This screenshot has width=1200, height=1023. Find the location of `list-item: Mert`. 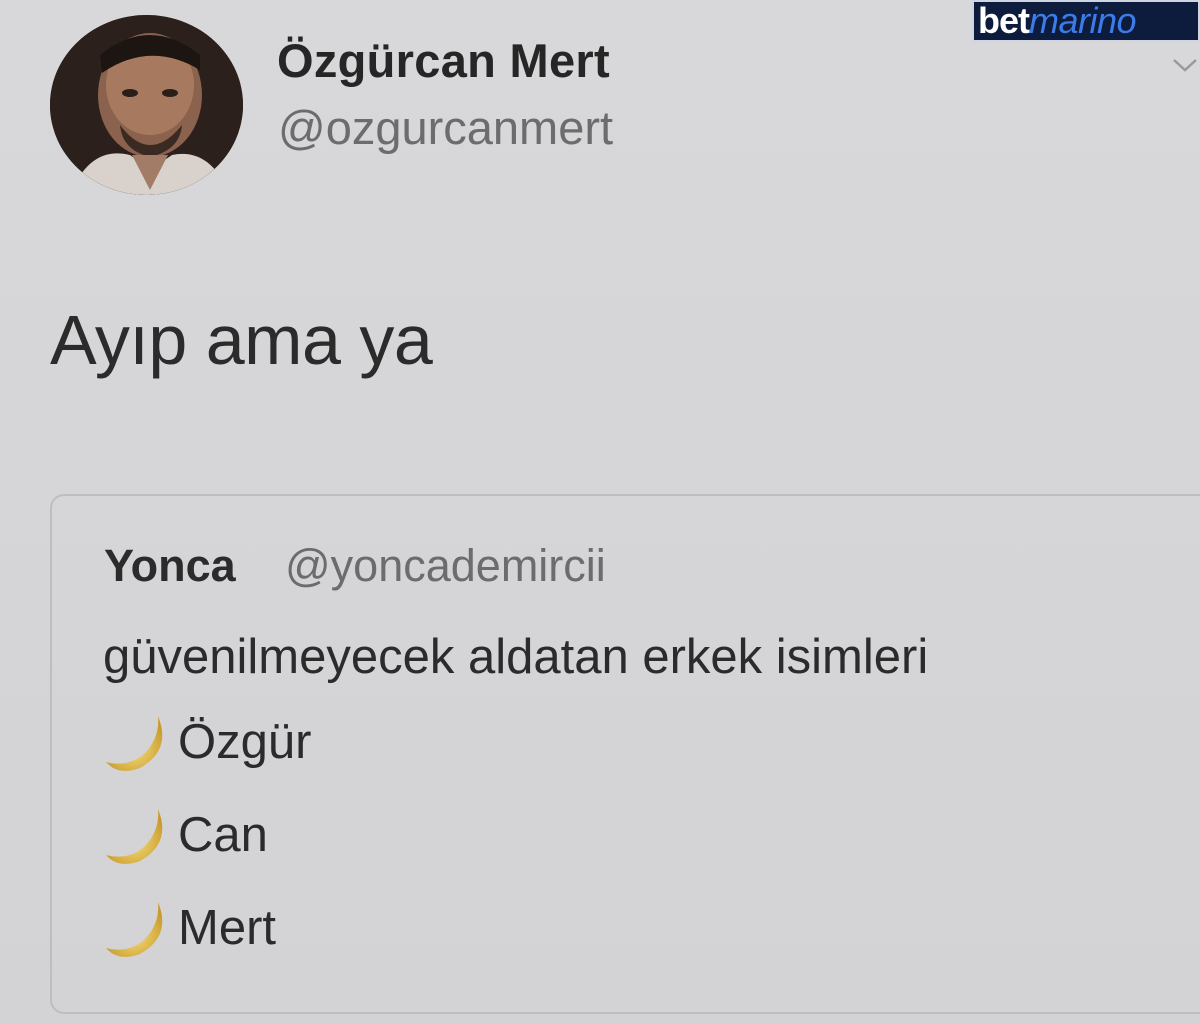

list-item: Mert is located at coordinates (188, 928).